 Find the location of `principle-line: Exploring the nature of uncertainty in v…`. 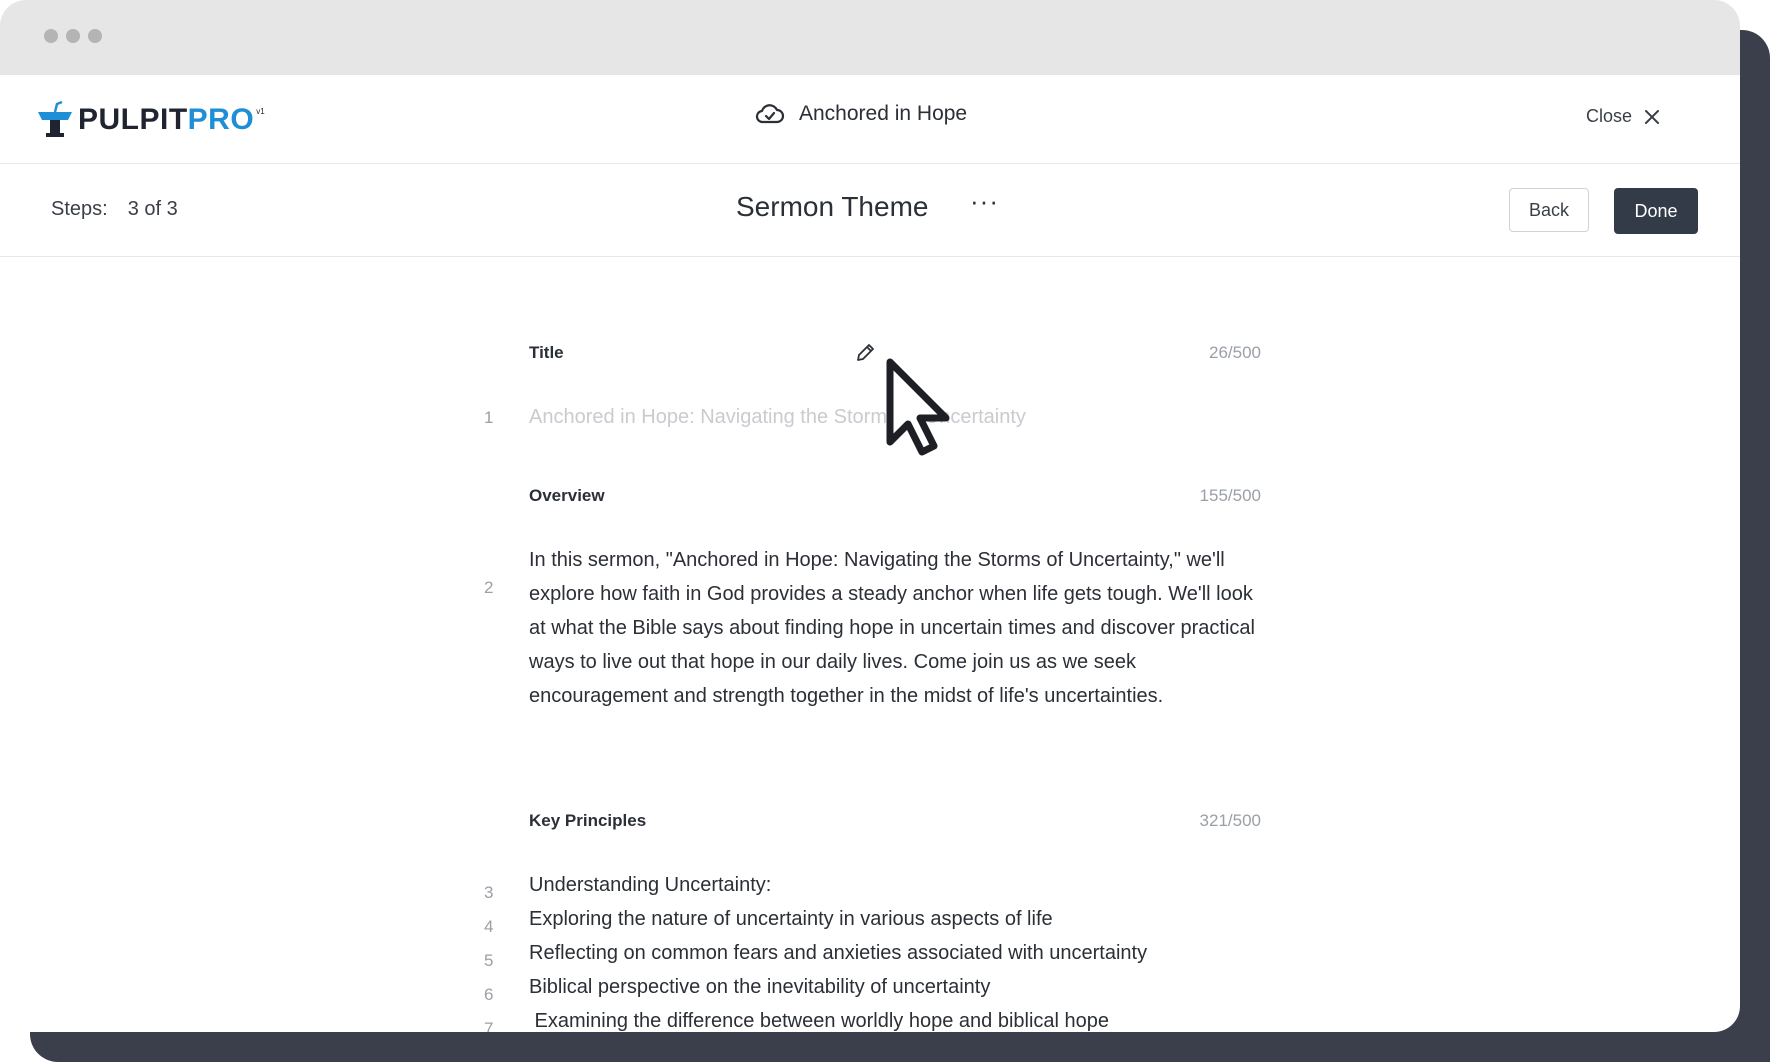

principle-line: Exploring the nature of uncertainty in v… is located at coordinates (896, 919).